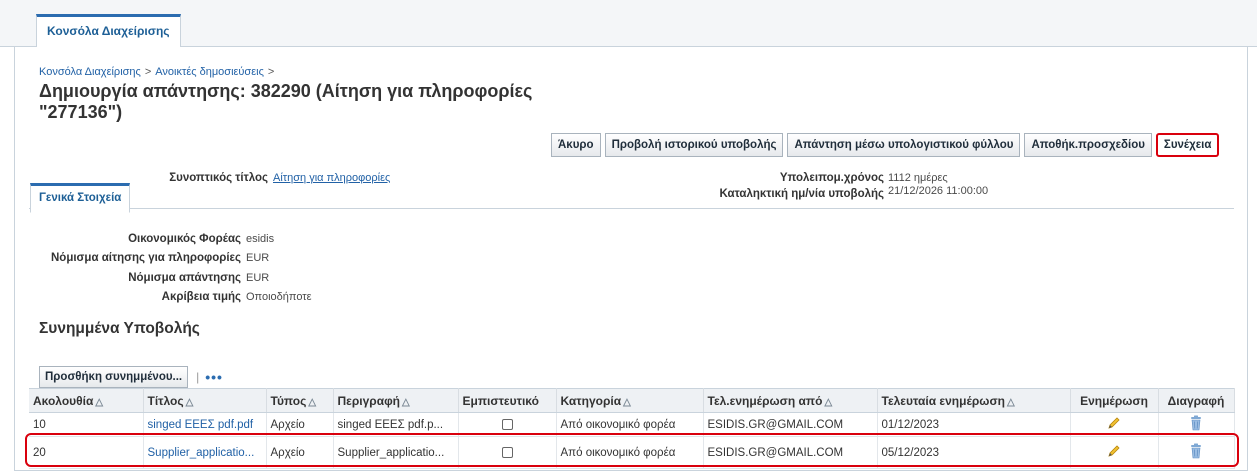 The width and height of the screenshot is (1257, 475). Describe the element at coordinates (631, 208) in the screenshot. I see `inner-tab-line` at that location.